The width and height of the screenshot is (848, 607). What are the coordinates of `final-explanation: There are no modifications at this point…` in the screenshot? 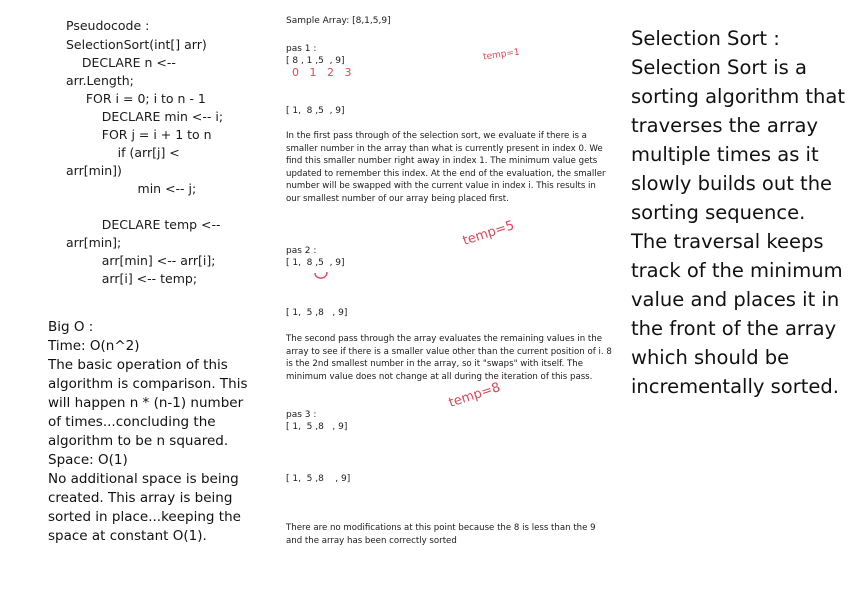 It's located at (441, 534).